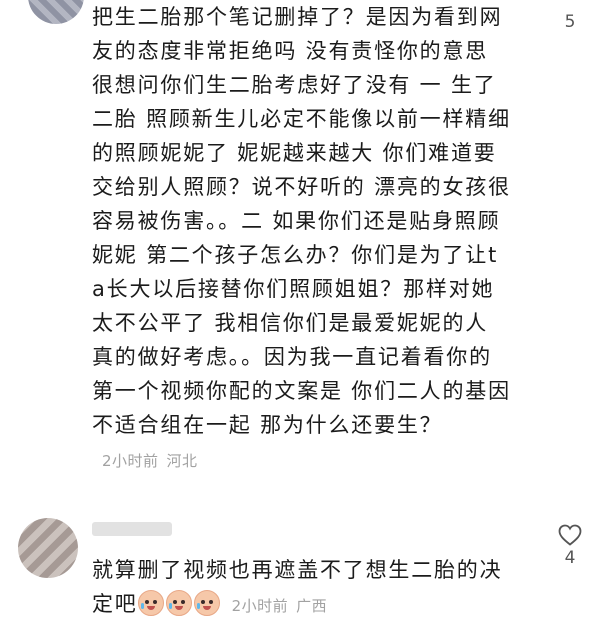 The height and width of the screenshot is (640, 612). I want to click on like-count: 5, so click(570, 22).